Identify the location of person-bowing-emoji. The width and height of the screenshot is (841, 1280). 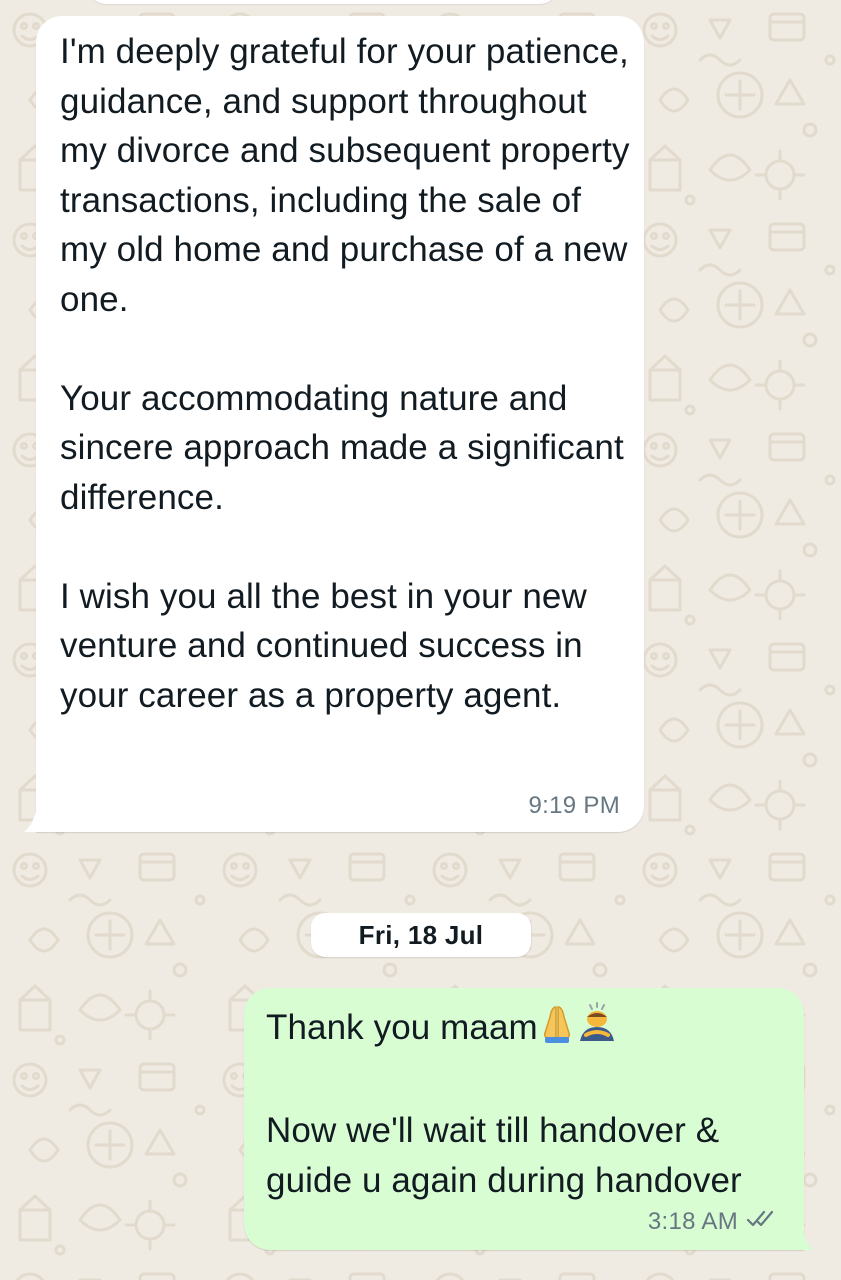
(597, 1029).